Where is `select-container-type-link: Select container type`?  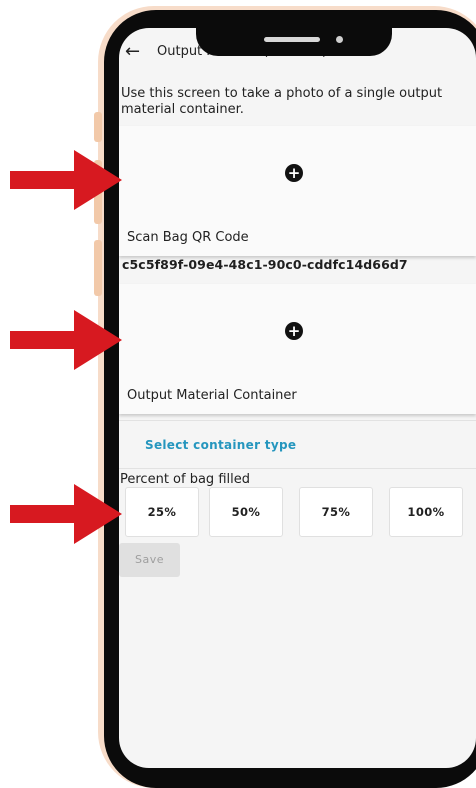
select-container-type-link: Select container type is located at coordinates (220, 445).